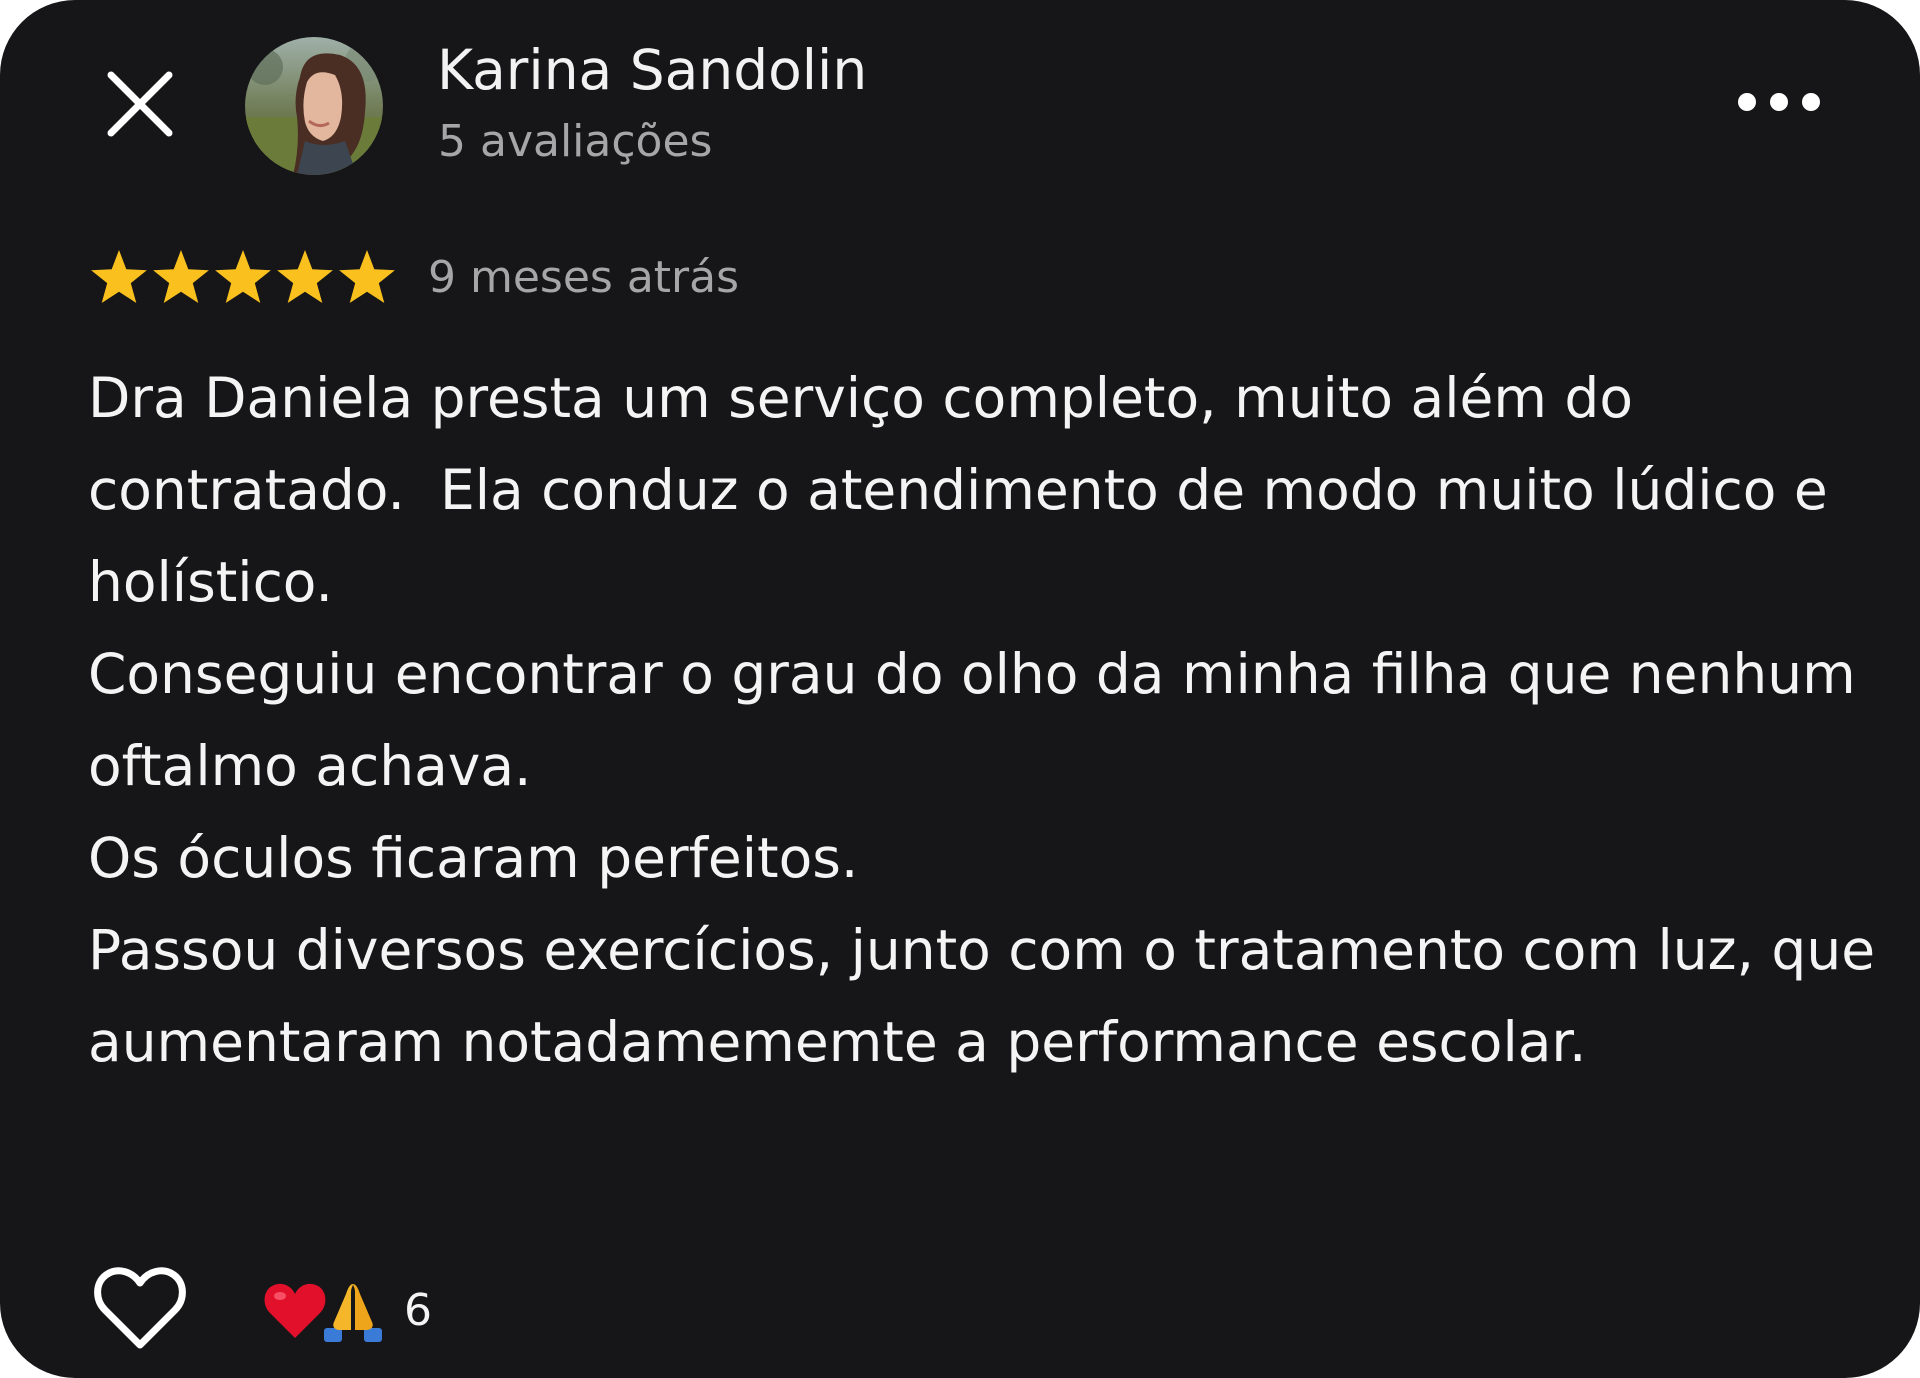 The width and height of the screenshot is (1920, 1378). Describe the element at coordinates (652, 70) in the screenshot. I see `author-name: Karina Sandolin` at that location.